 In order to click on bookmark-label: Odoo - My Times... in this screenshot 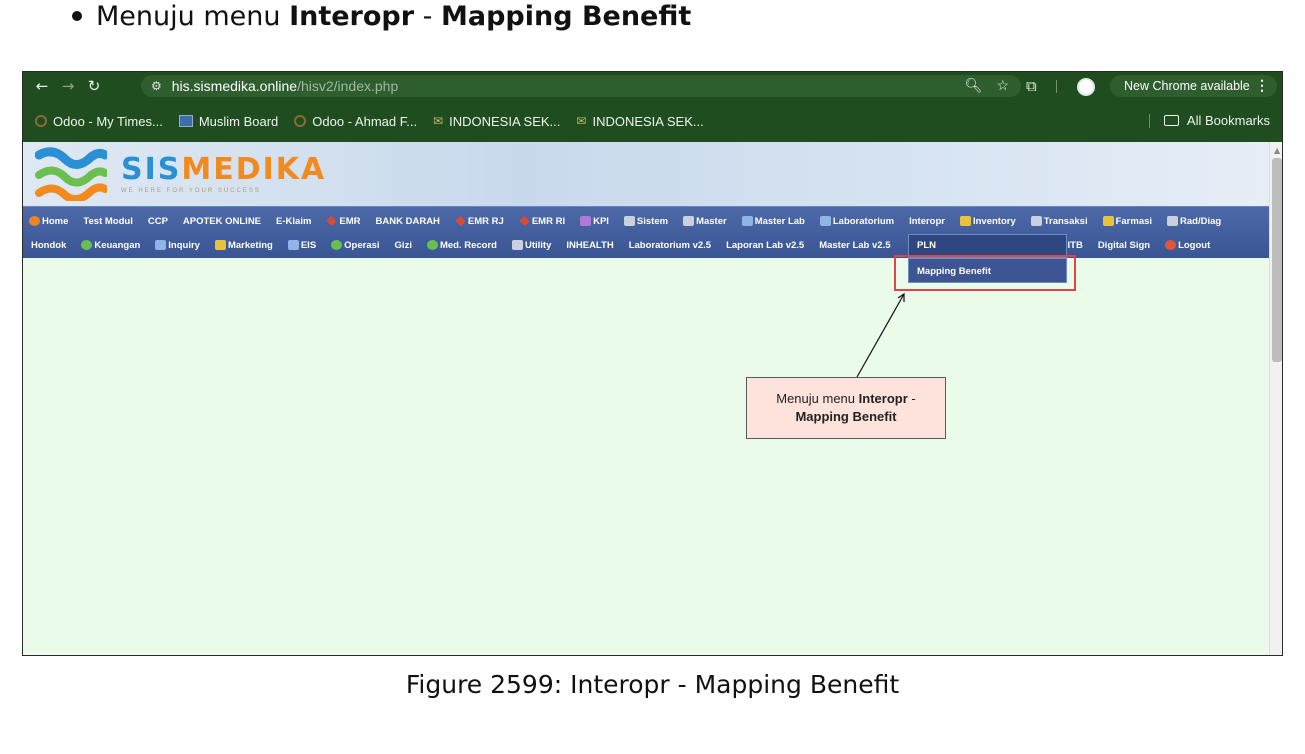, I will do `click(108, 121)`.